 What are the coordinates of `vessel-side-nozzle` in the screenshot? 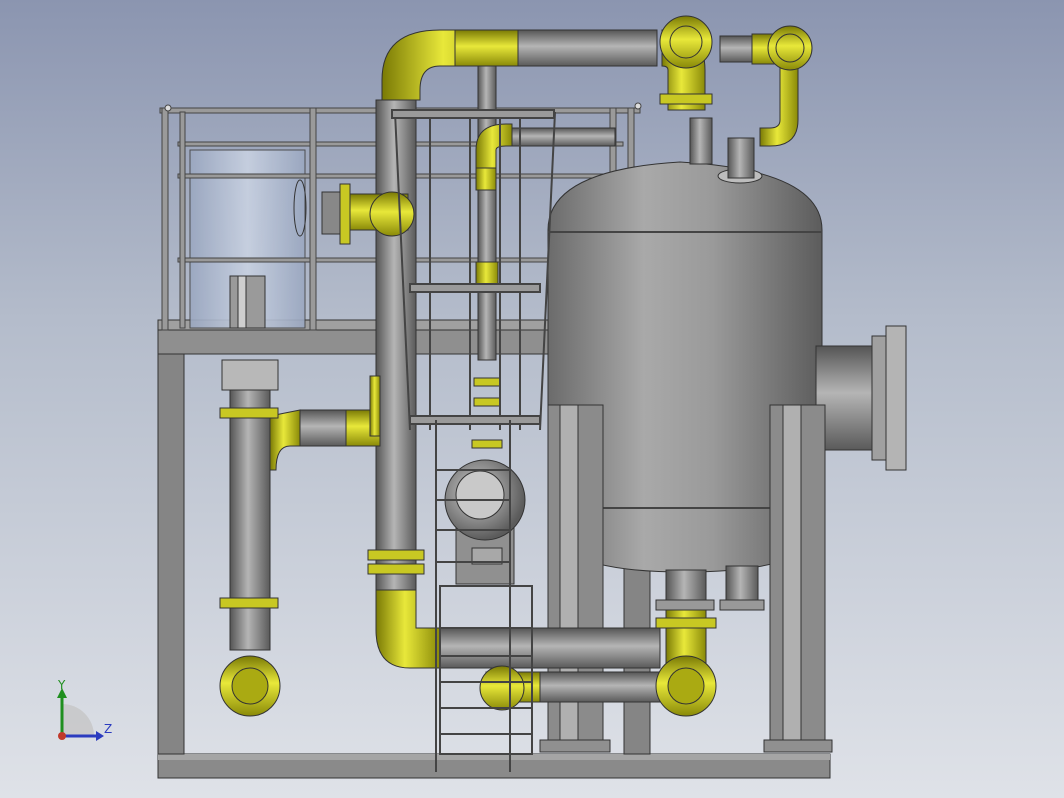 It's located at (861, 398).